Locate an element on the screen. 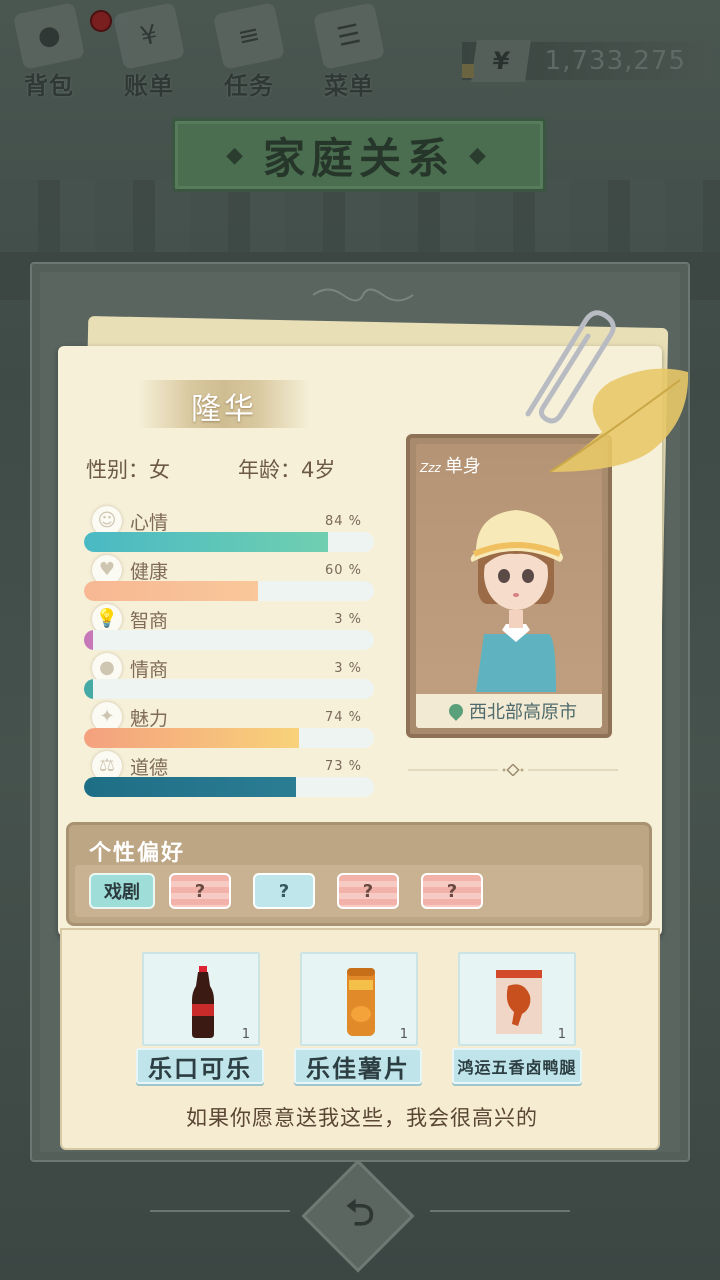  bag-button: ● 背包 is located at coordinates (49, 53).